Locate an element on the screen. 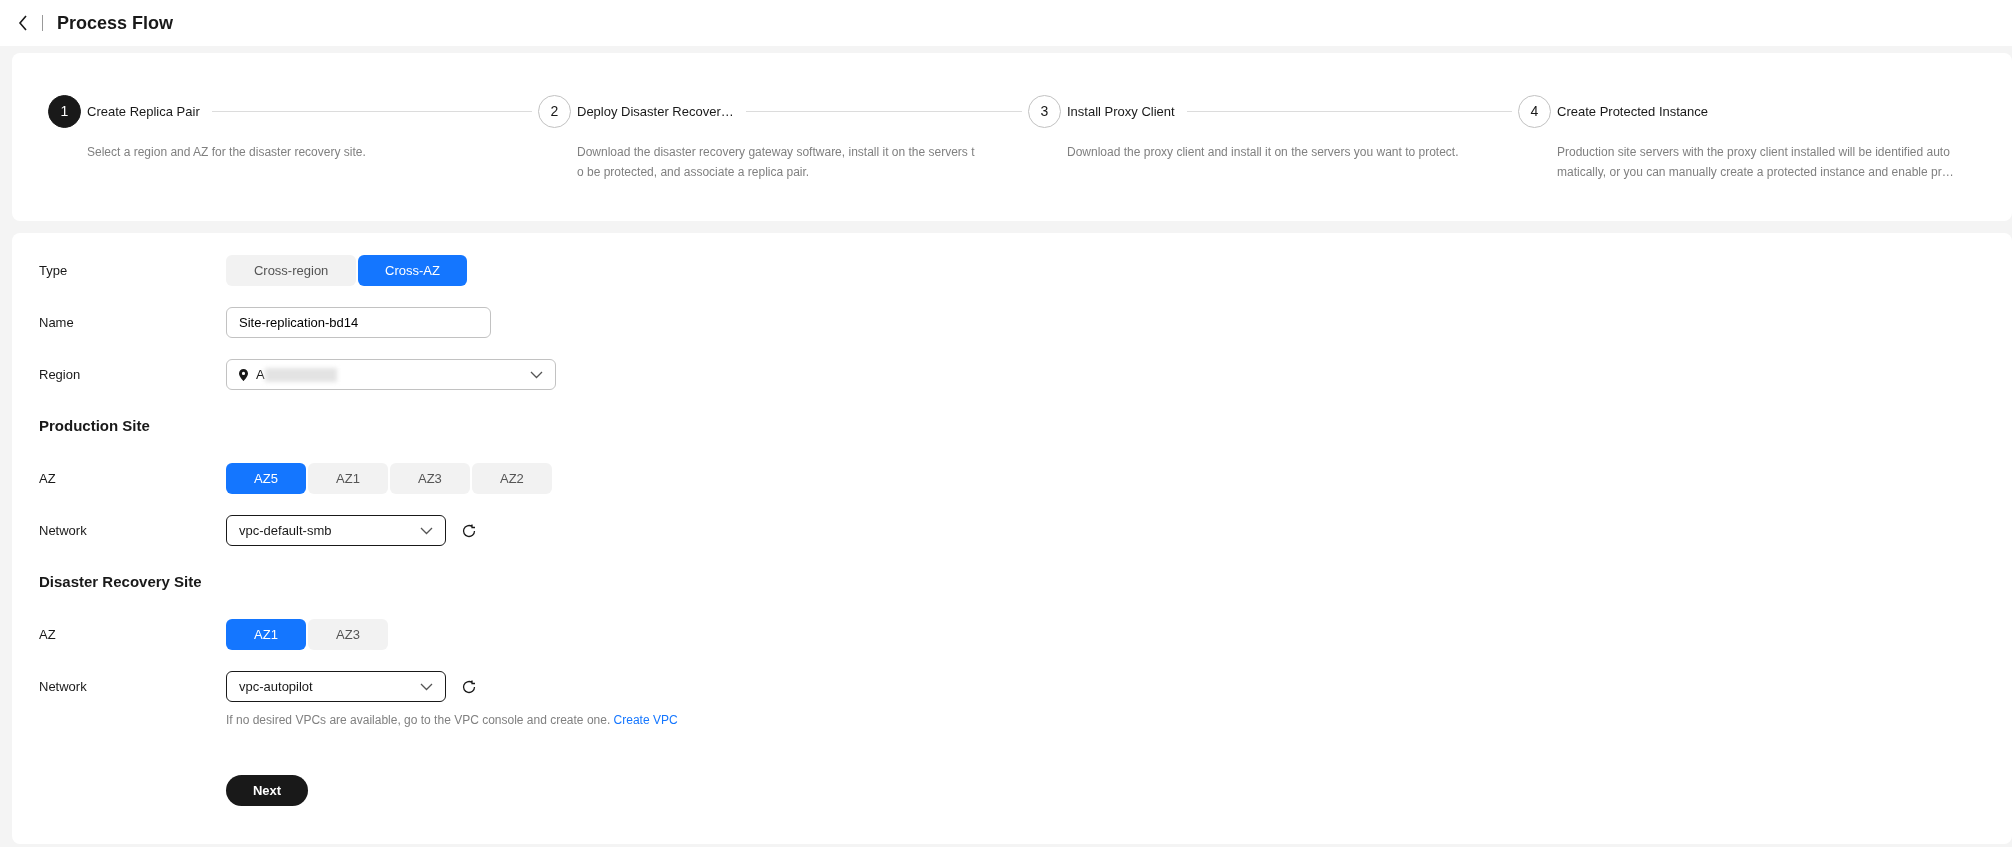 The height and width of the screenshot is (847, 2012). step-description: Download the disaster recovery gateway software, install it on the servers t o be protected, and associate a replica pair. is located at coordinates (776, 162).